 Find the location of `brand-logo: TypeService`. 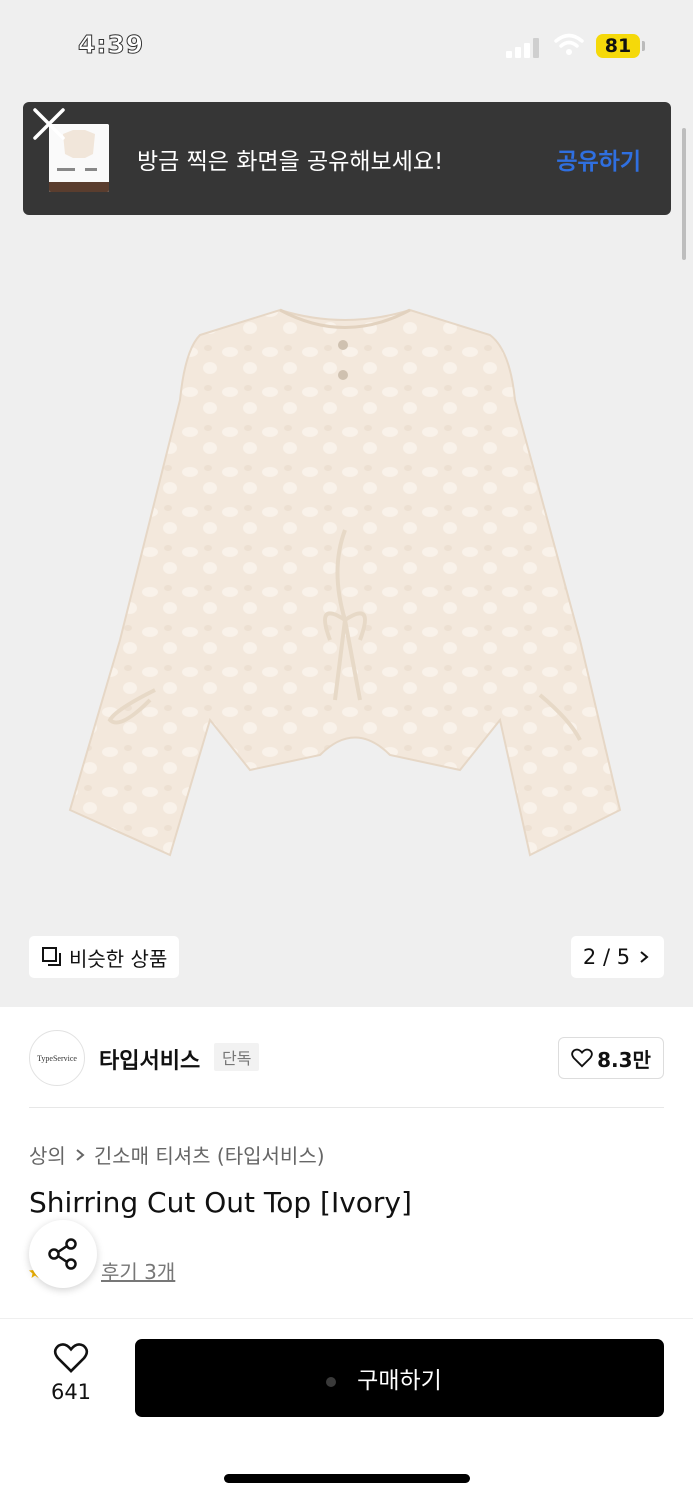

brand-logo: TypeService is located at coordinates (57, 1058).